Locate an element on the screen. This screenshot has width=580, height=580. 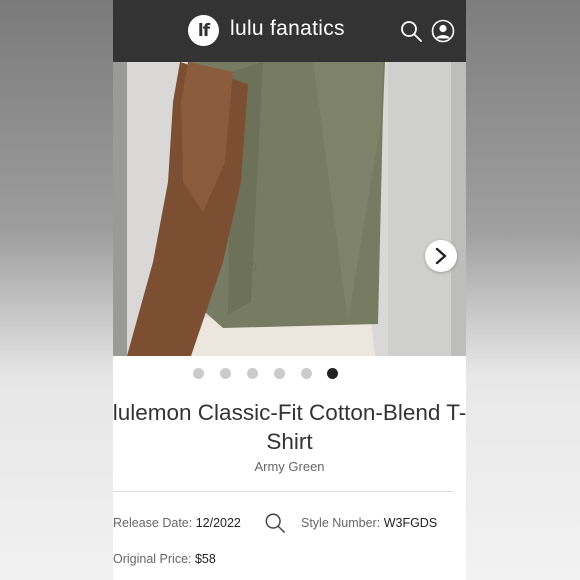
divider is located at coordinates (283, 491).